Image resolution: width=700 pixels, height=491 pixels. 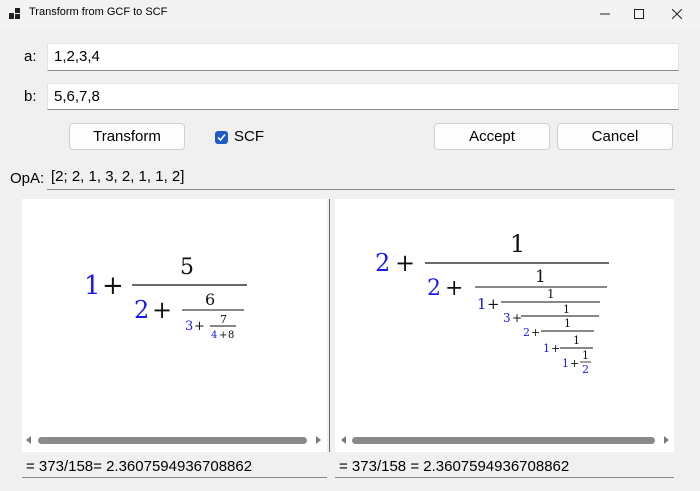 What do you see at coordinates (585, 355) in the screenshot?
I see `scf-one-7: 1` at bounding box center [585, 355].